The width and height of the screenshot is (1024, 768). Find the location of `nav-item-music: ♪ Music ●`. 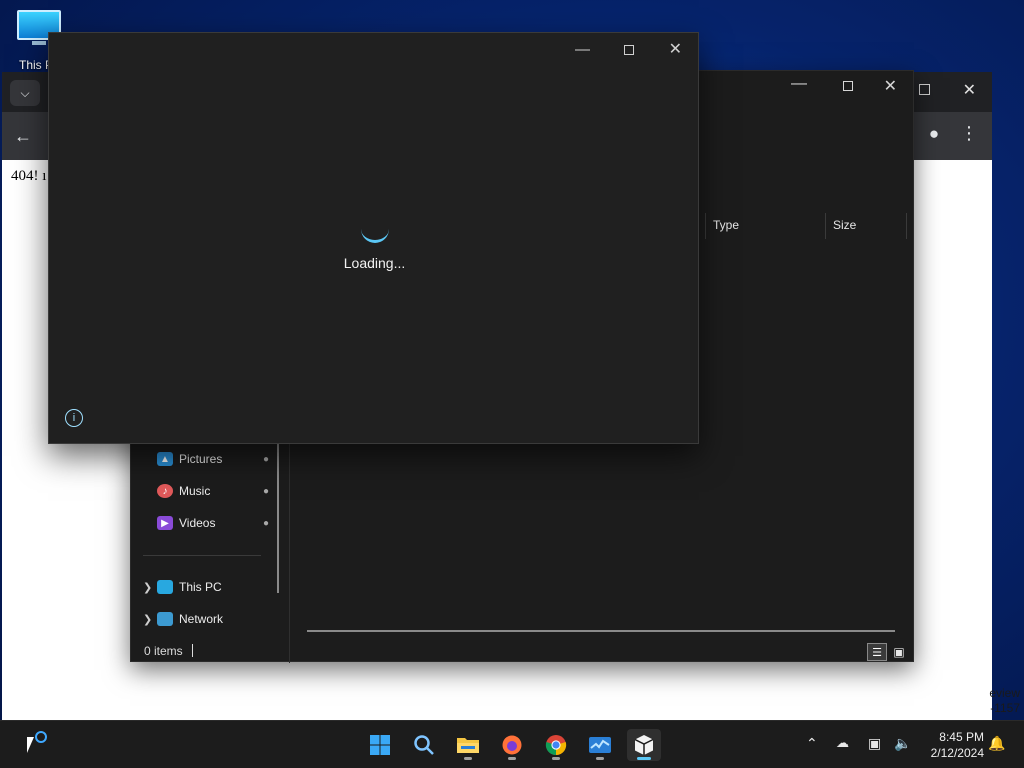

nav-item-music: ♪ Music ● is located at coordinates (206, 491).